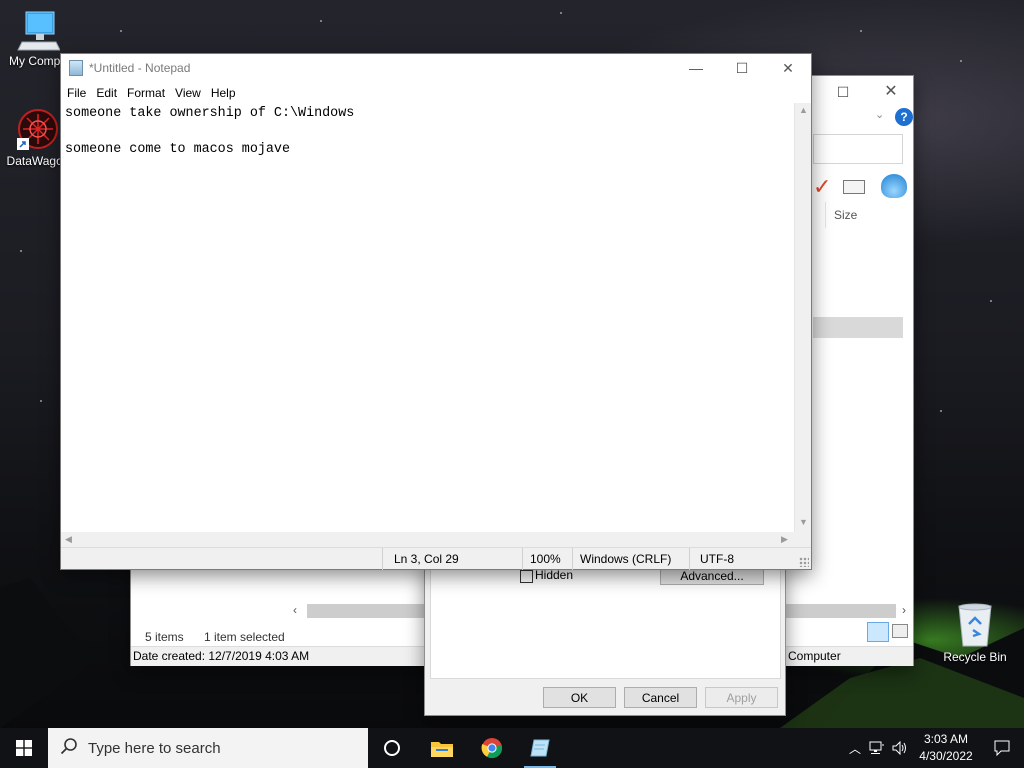  I want to click on zoom-level: 100%, so click(547, 559).